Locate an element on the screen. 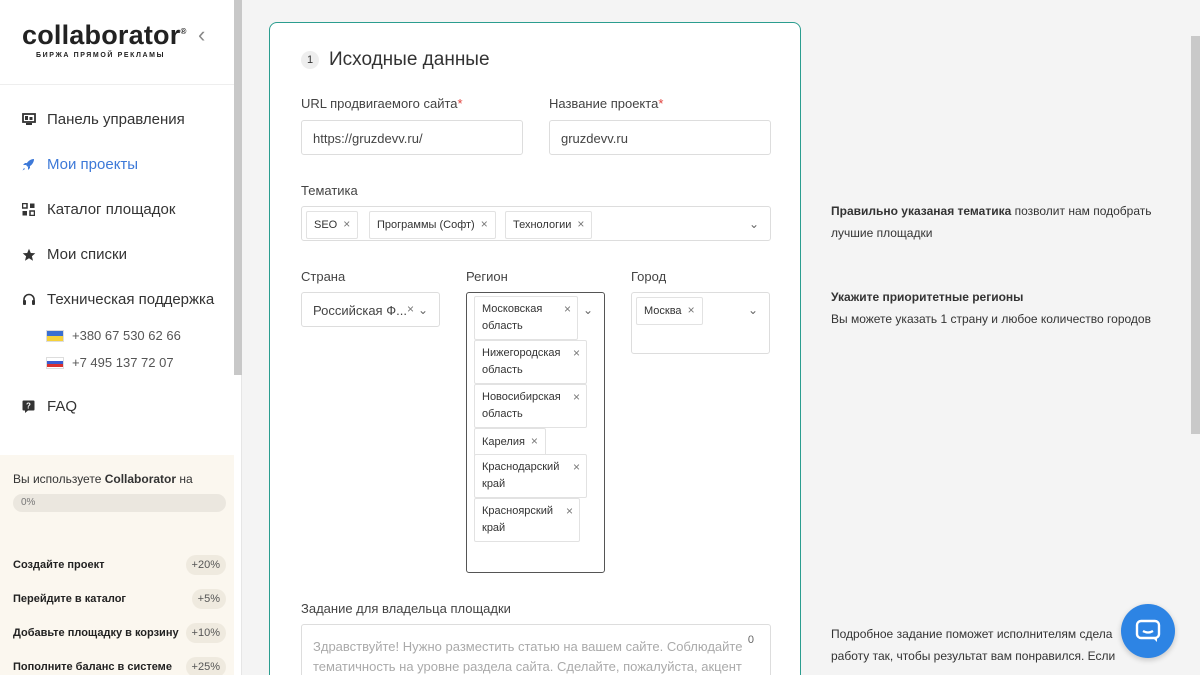  tag-label-line1: Красноярский is located at coordinates (518, 511).